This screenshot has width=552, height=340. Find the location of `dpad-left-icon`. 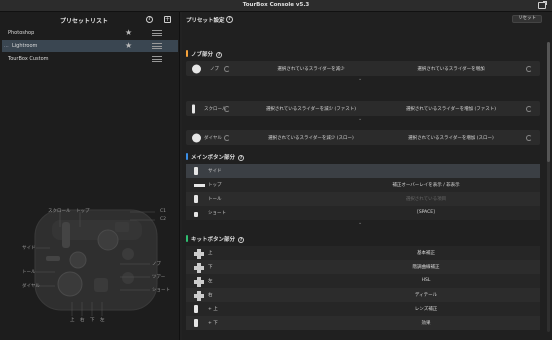

dpad-left-icon is located at coordinates (199, 282).